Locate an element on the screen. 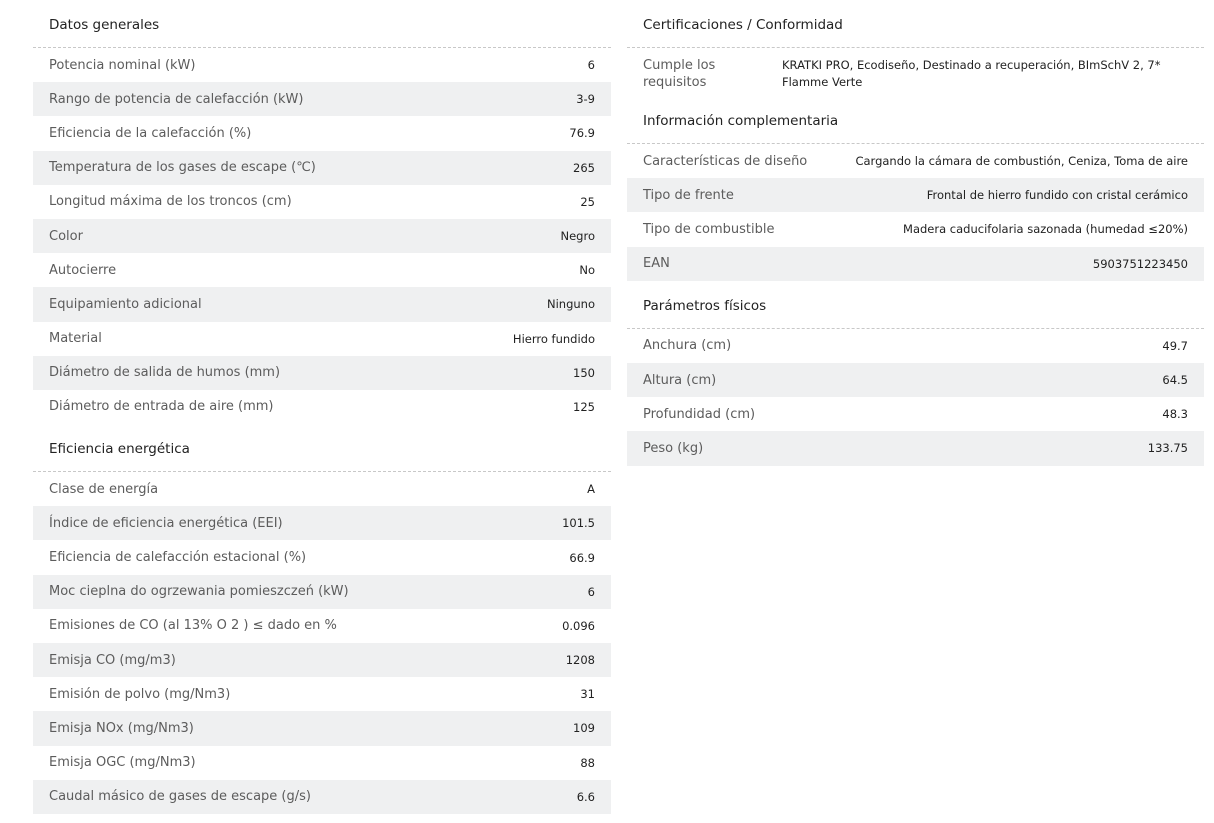  row-label: Altura (cm) is located at coordinates (680, 380).